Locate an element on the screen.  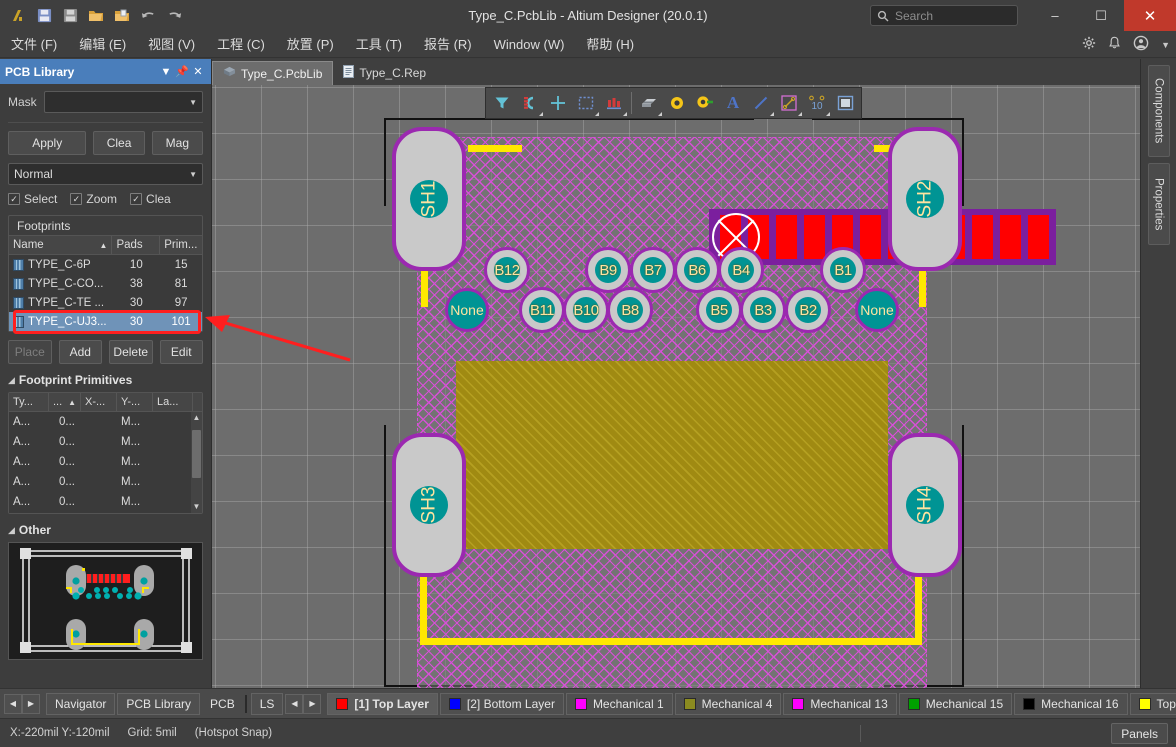
selection-region-icon is located at coordinates (586, 103).